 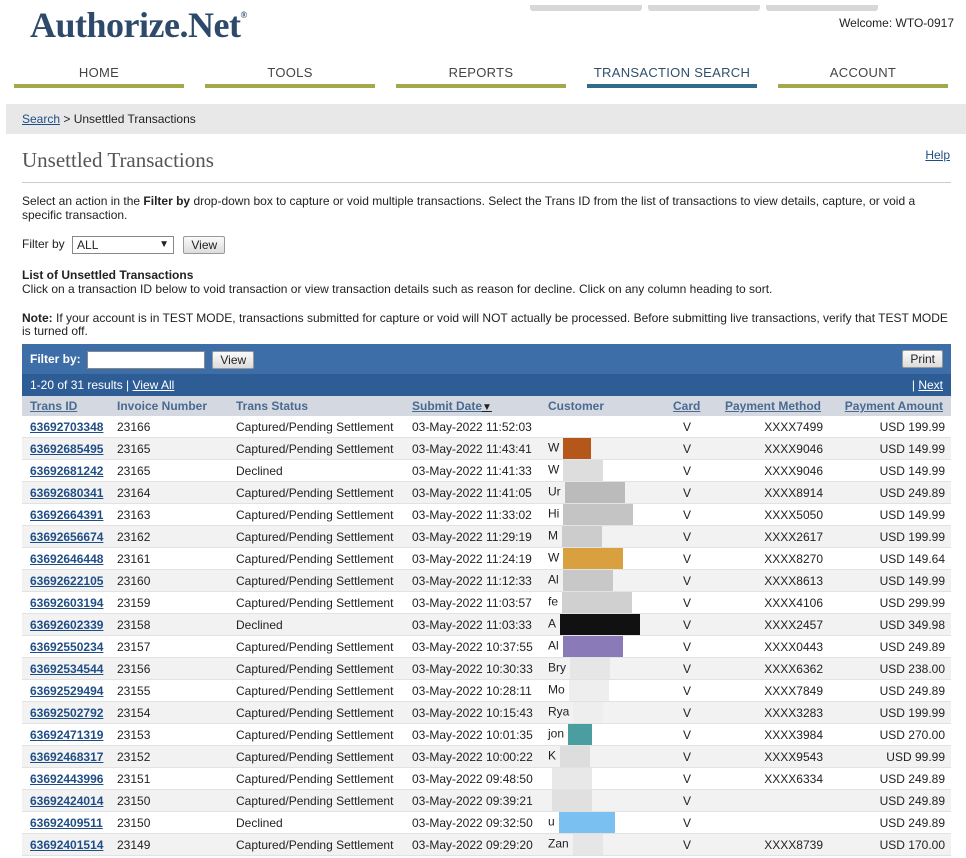 What do you see at coordinates (602, 406) in the screenshot?
I see `col-customer: Customer` at bounding box center [602, 406].